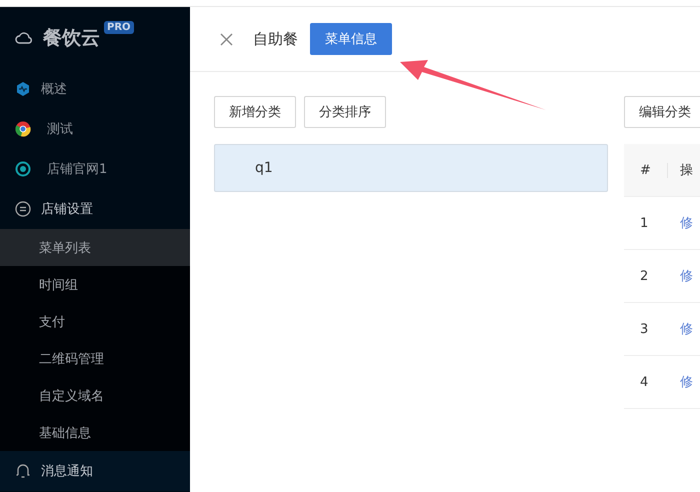 The image size is (700, 492). Describe the element at coordinates (226, 39) in the screenshot. I see `close-icon` at that location.